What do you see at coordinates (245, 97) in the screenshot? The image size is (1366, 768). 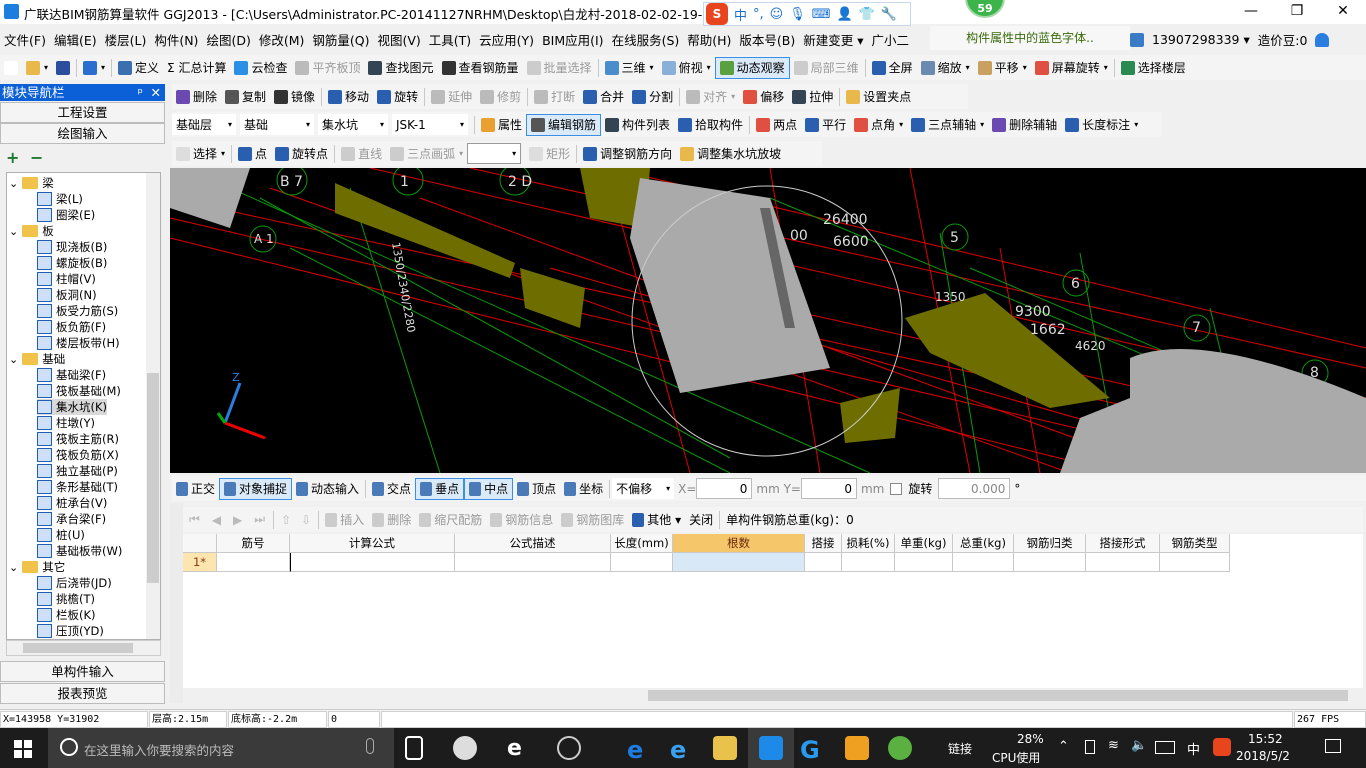 I see `copy-button: 复制` at bounding box center [245, 97].